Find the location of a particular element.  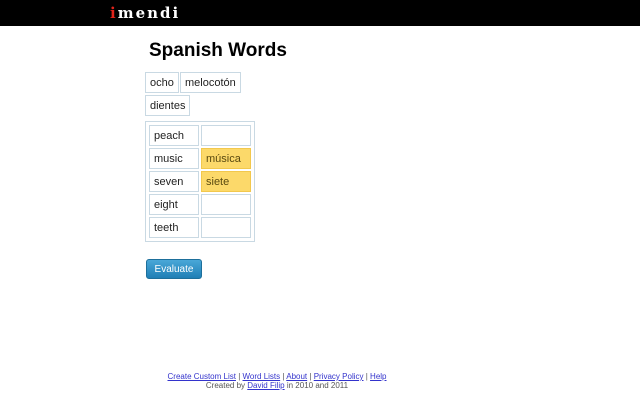

page-title: Spanish Words is located at coordinates (218, 50).